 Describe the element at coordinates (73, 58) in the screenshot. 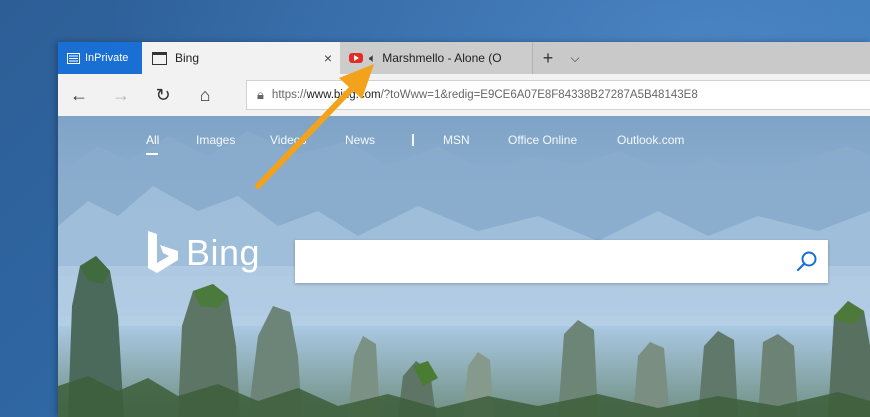

I see `inprivate-icon` at that location.